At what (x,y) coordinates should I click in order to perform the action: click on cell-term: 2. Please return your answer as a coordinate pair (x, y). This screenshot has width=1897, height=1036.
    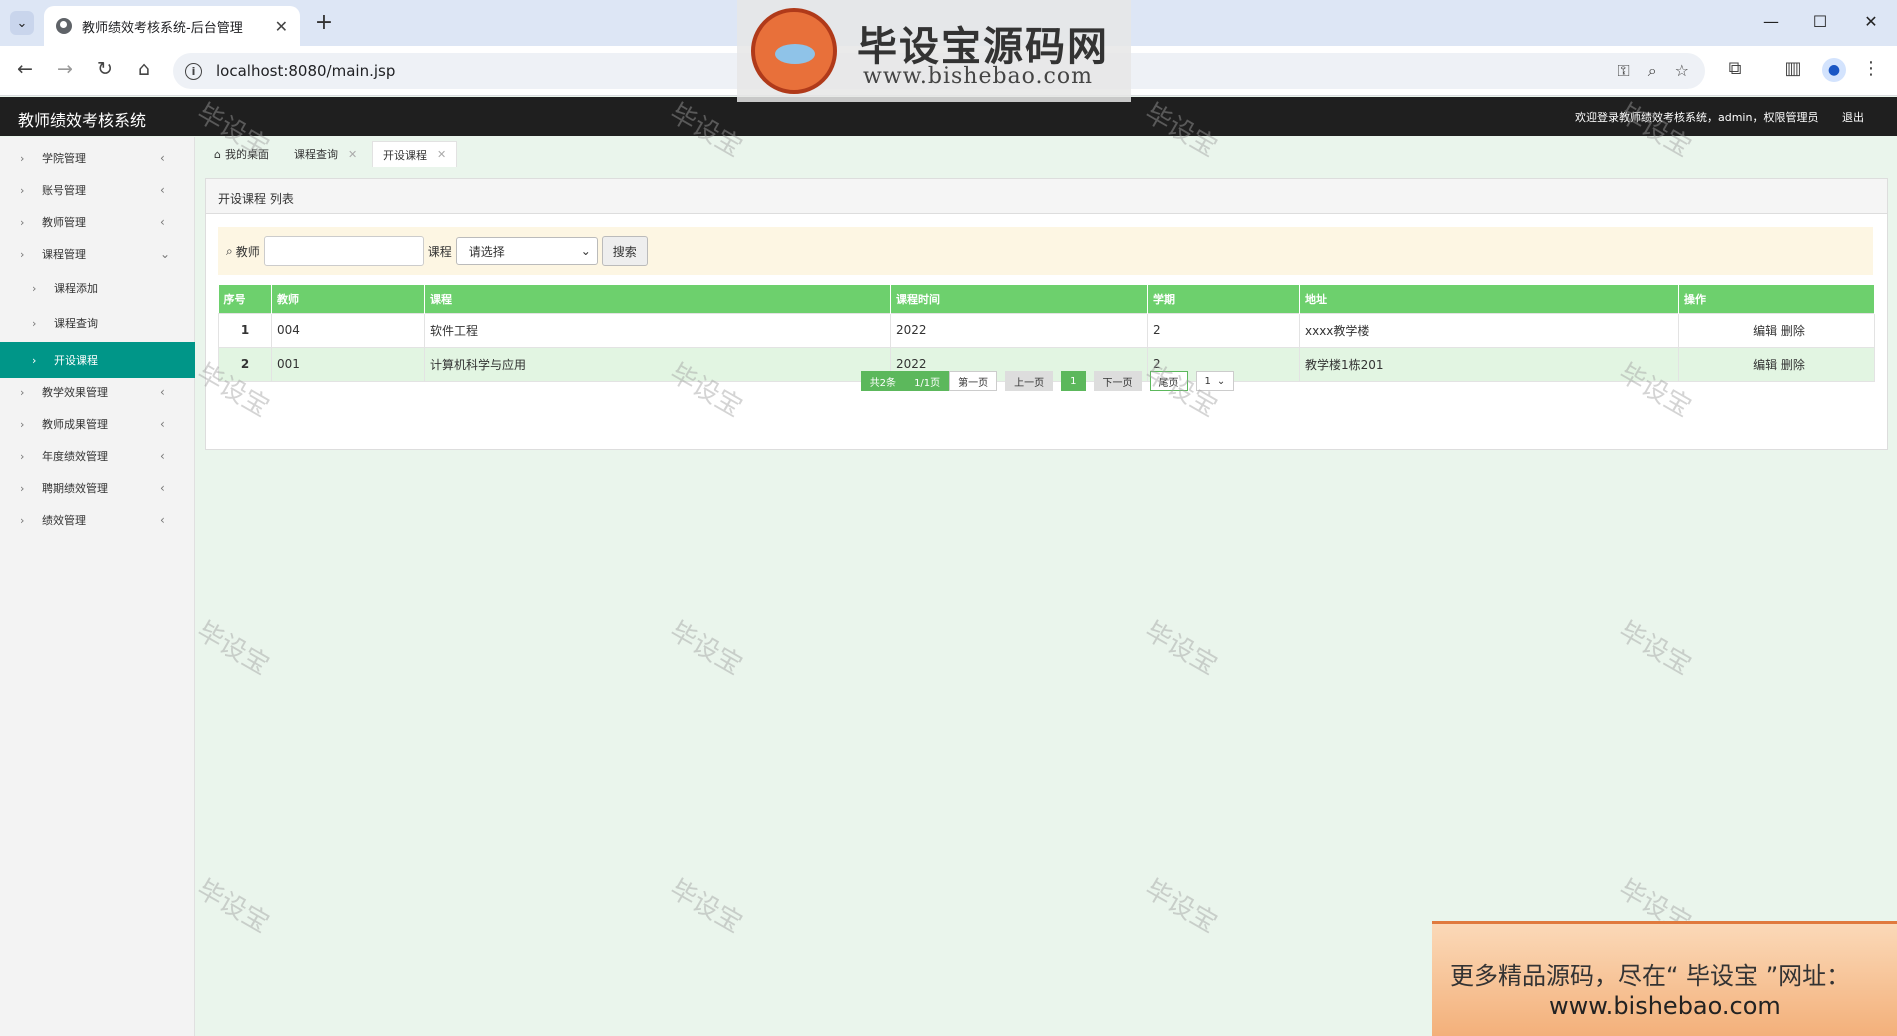
    Looking at the image, I should click on (1223, 330).